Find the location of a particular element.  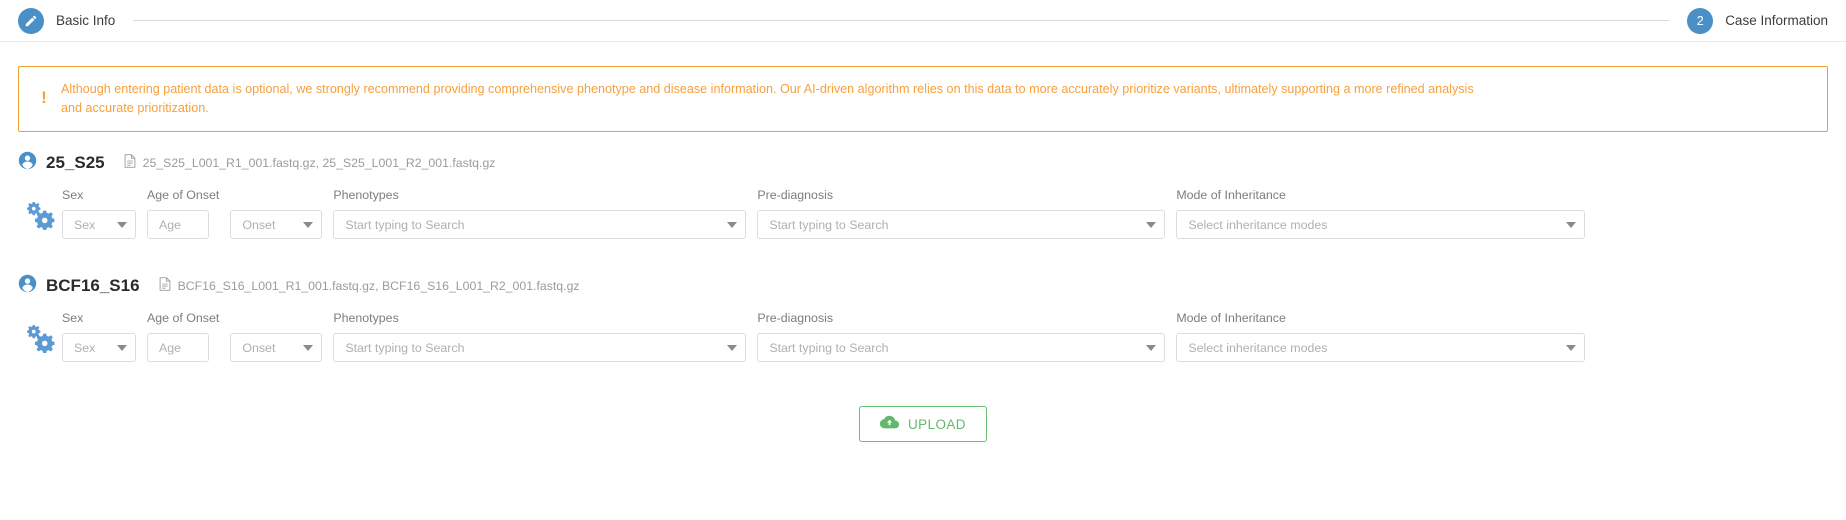

upload-row: UPLOAD is located at coordinates (923, 424).